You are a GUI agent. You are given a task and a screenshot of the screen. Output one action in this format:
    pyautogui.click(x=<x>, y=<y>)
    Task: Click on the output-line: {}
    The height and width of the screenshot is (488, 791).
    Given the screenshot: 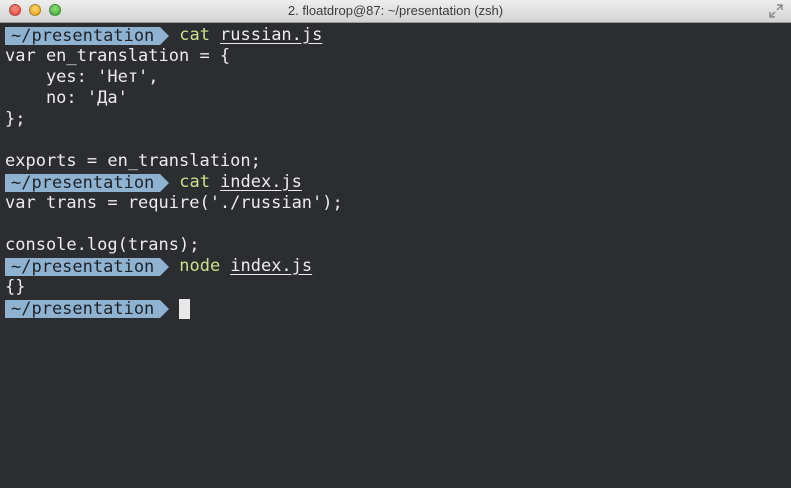 What is the action you would take?
    pyautogui.click(x=15, y=287)
    